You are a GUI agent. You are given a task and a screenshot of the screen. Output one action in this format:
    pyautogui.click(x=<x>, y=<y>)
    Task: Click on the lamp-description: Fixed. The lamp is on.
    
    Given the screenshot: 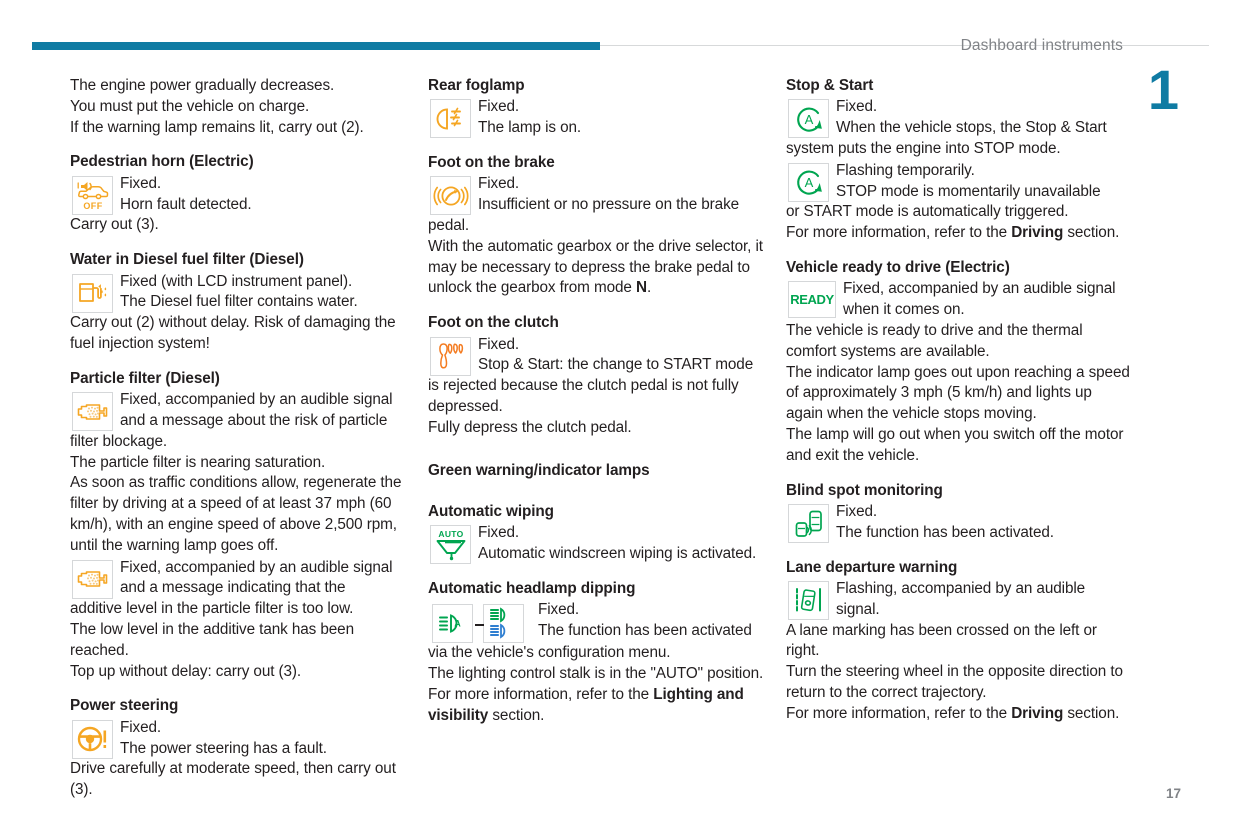 What is the action you would take?
    pyautogui.click(x=601, y=118)
    